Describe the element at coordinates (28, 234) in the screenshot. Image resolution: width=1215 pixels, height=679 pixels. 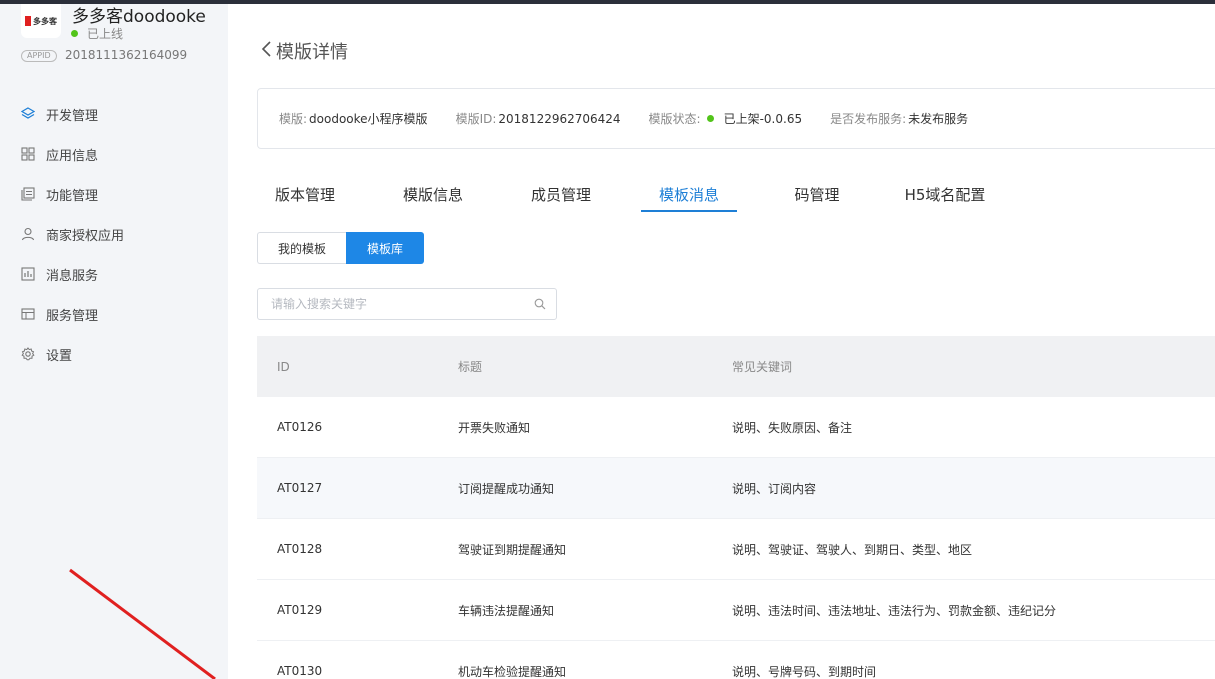
I see `user-icon` at that location.